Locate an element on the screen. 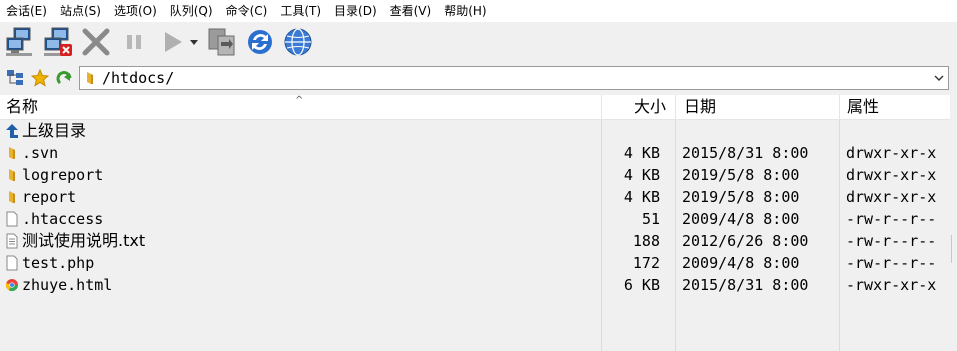 This screenshot has height=351, width=957. sync-icon is located at coordinates (221, 42).